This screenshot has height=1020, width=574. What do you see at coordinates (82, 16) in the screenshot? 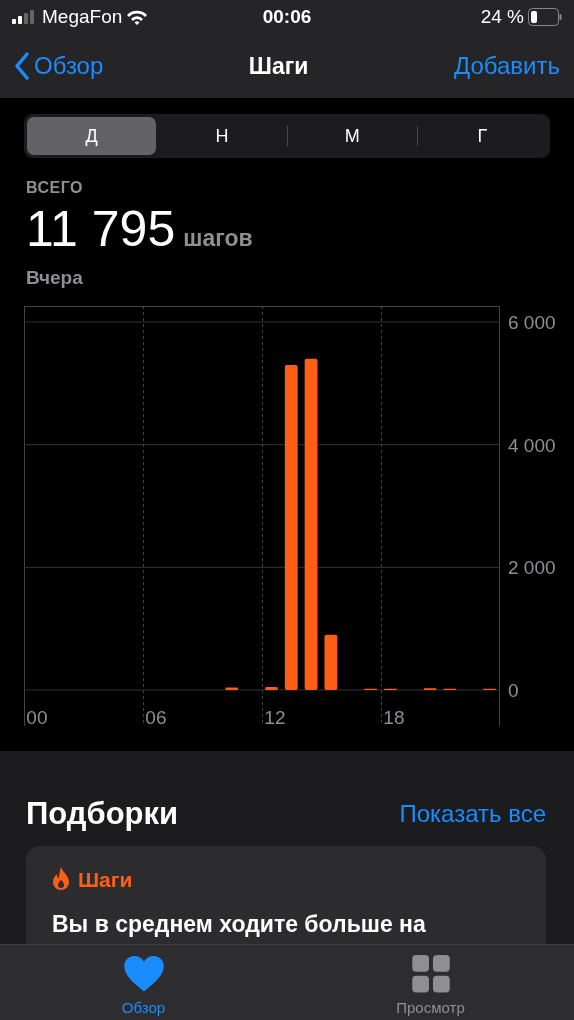
I see `carrier-name: MegaFon` at bounding box center [82, 16].